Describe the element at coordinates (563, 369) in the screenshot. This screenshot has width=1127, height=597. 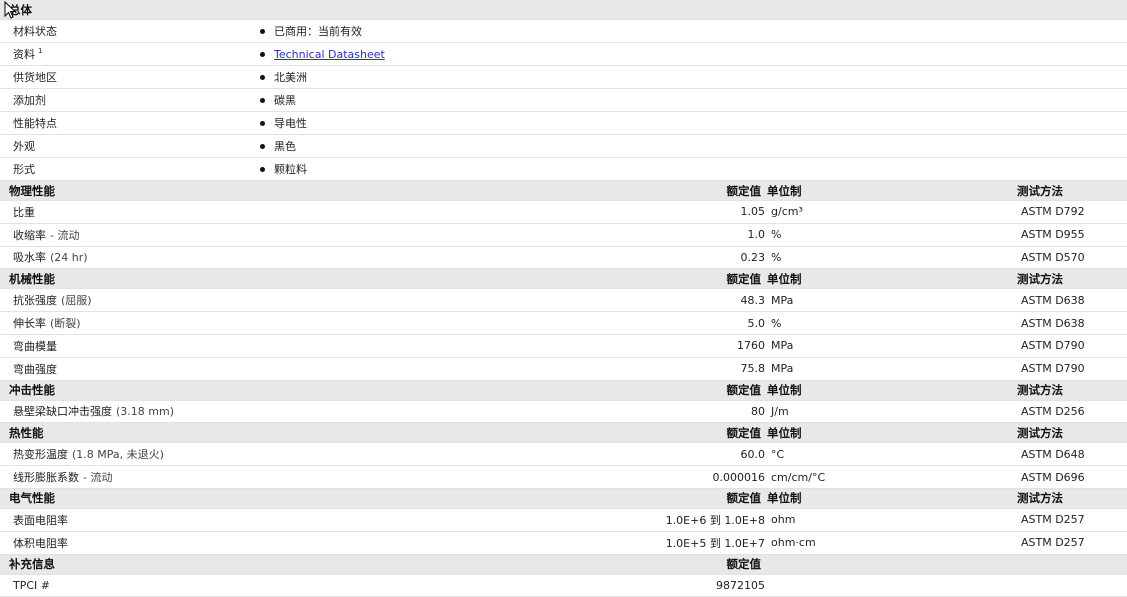
I see `property-row: 弯曲强度 75.8 MPa ASTM D790` at that location.